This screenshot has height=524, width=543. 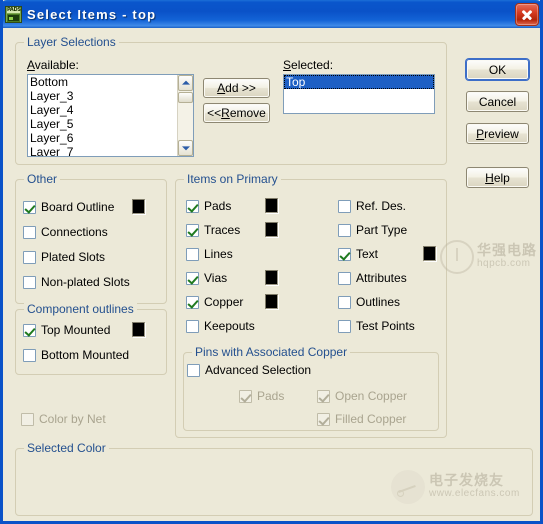 What do you see at coordinates (381, 278) in the screenshot?
I see `checkbox-label: Attributes` at bounding box center [381, 278].